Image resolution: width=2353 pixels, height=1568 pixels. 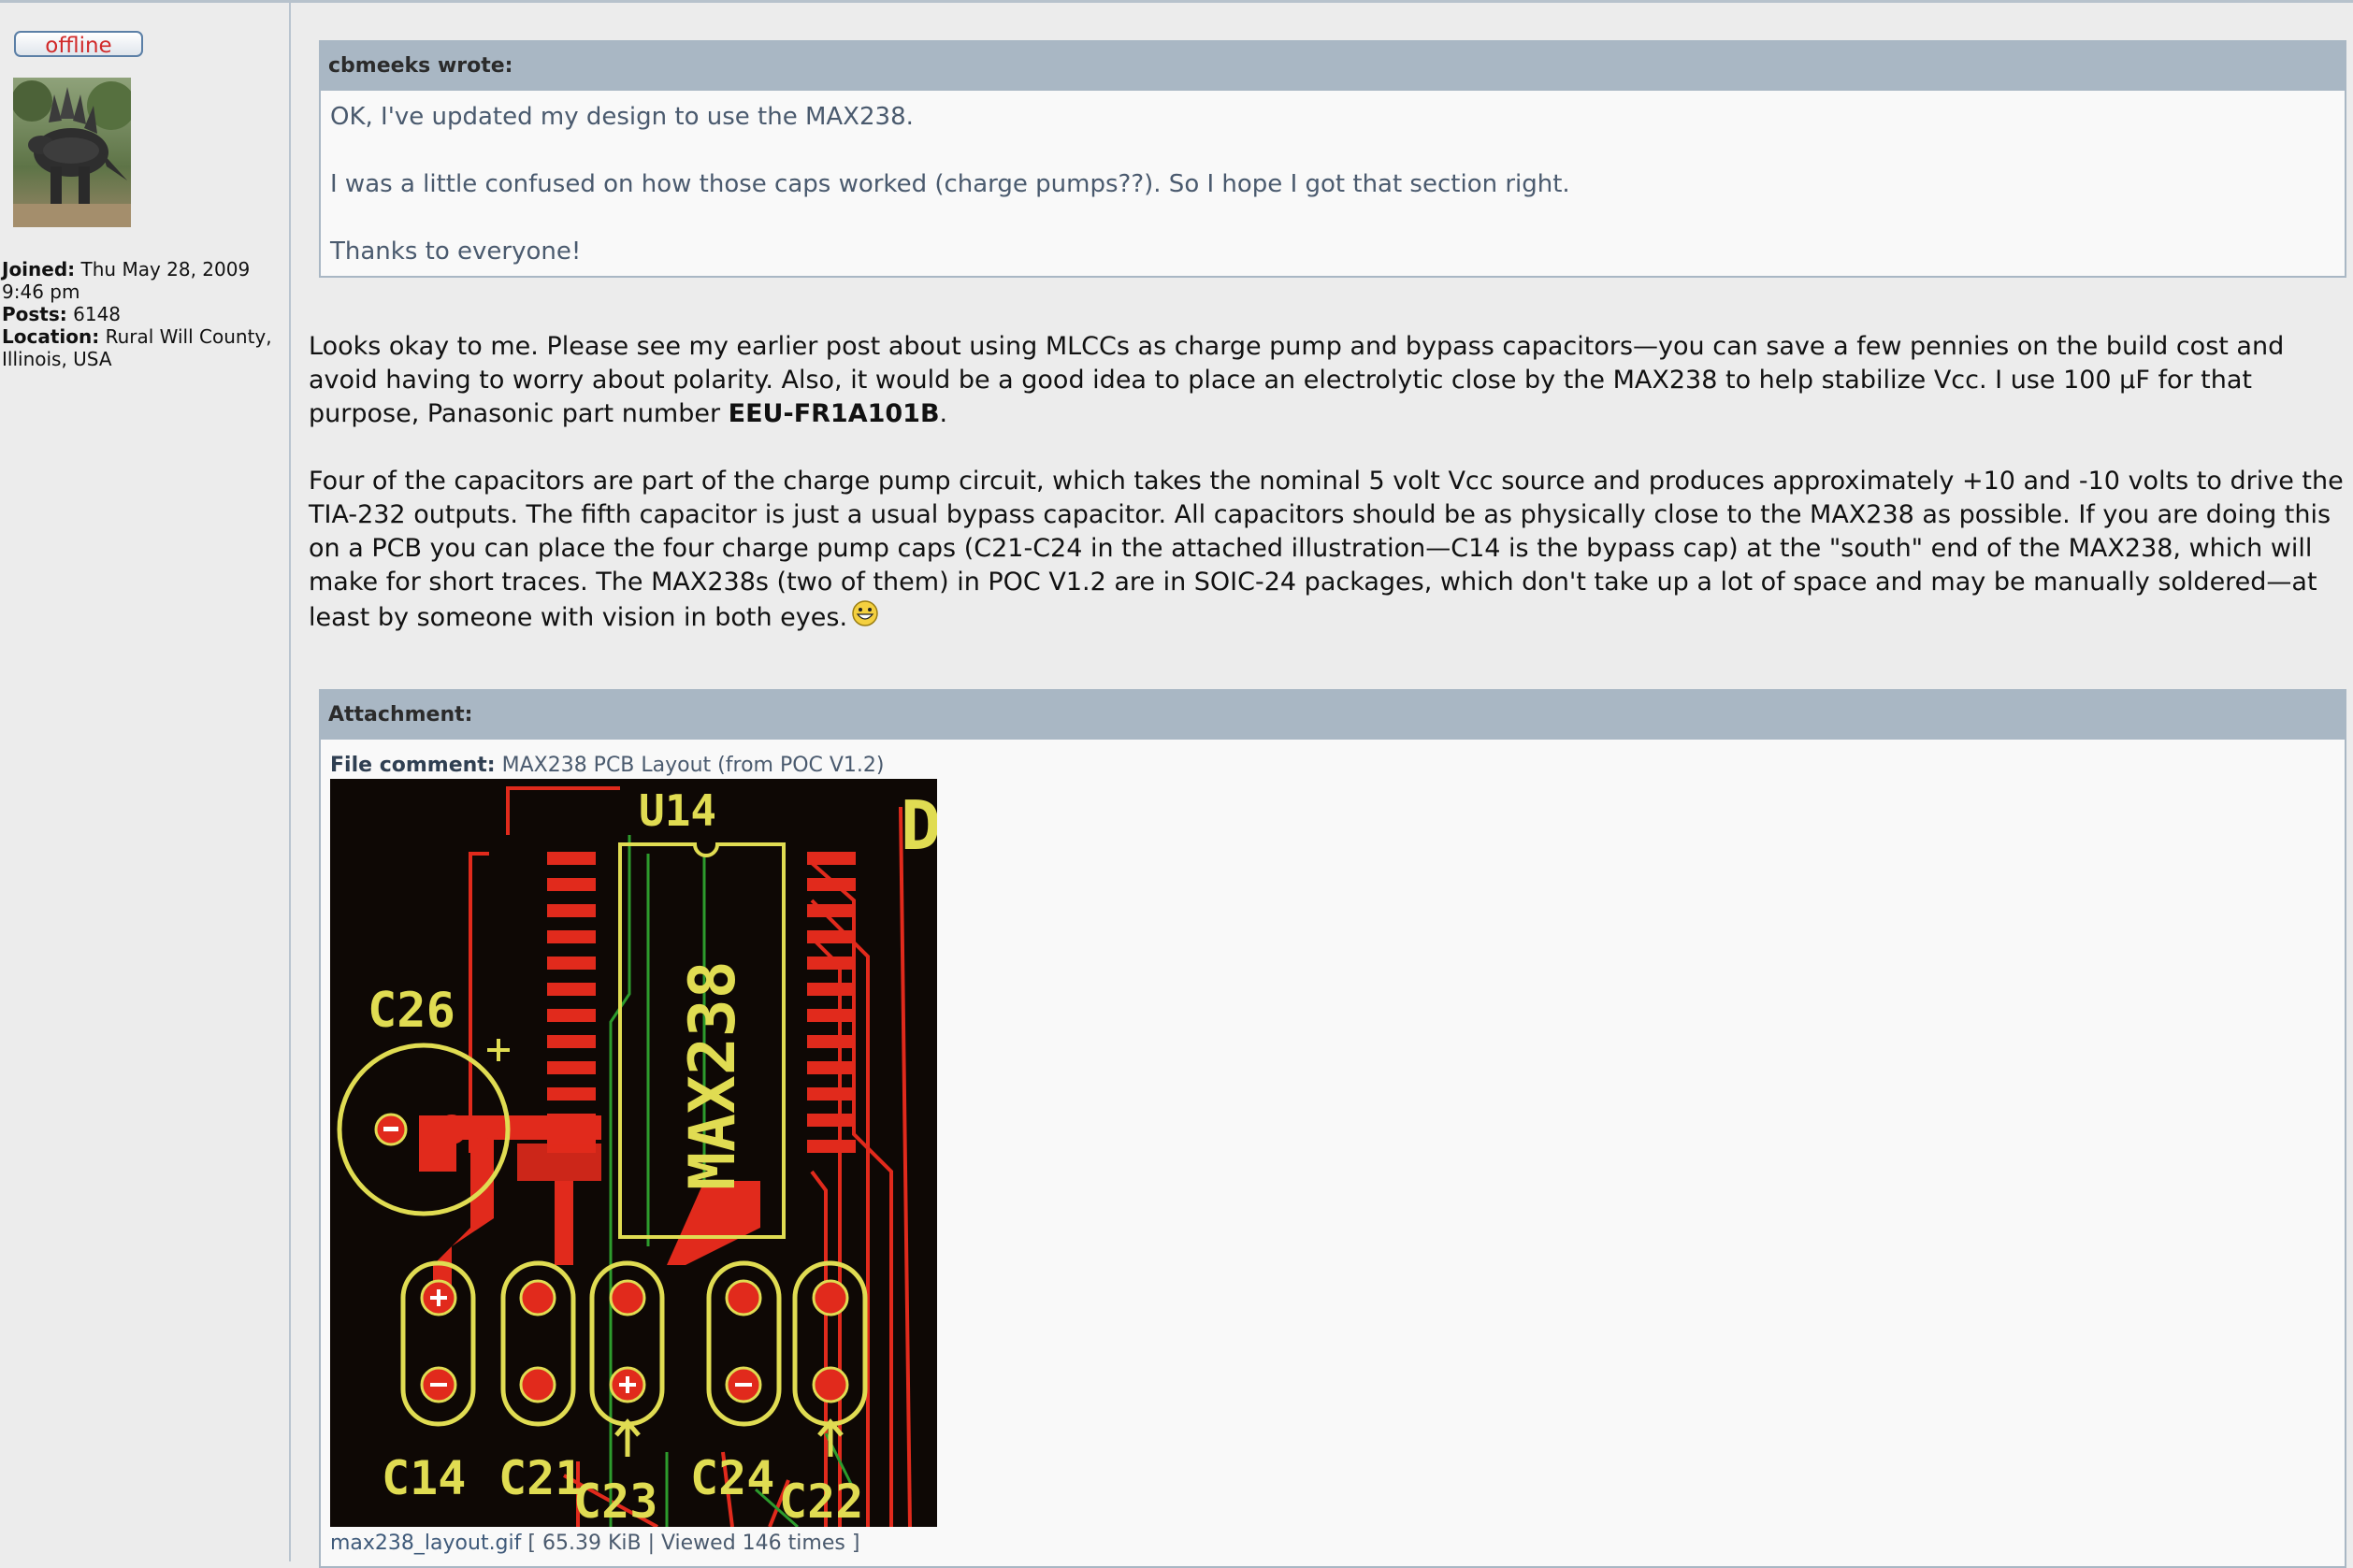 What do you see at coordinates (413, 765) in the screenshot?
I see `file-comment-label: File comment:` at bounding box center [413, 765].